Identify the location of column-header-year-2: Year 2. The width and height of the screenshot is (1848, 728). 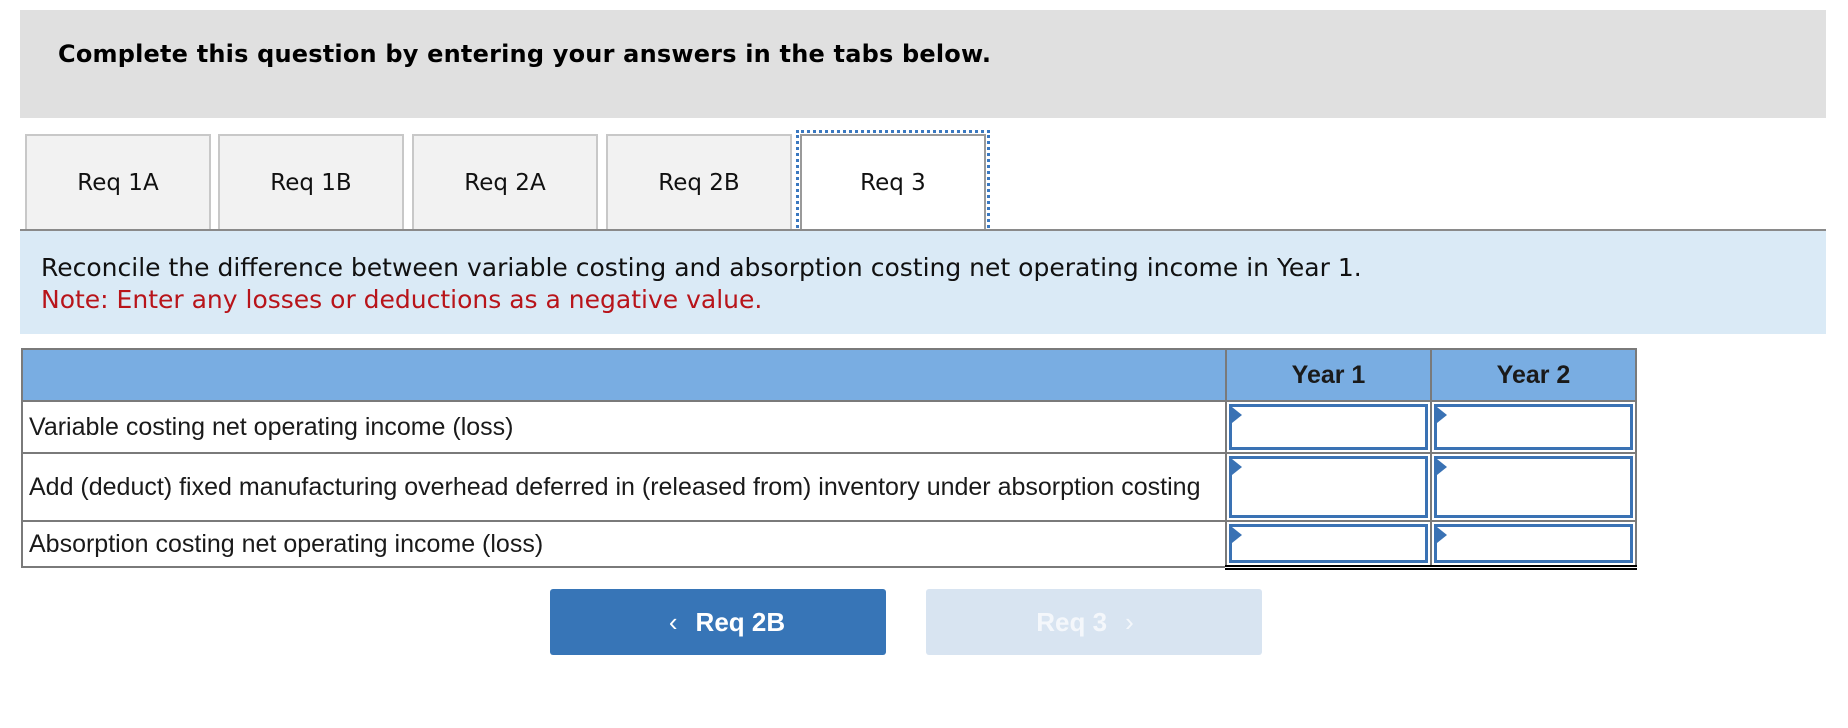
(1533, 375).